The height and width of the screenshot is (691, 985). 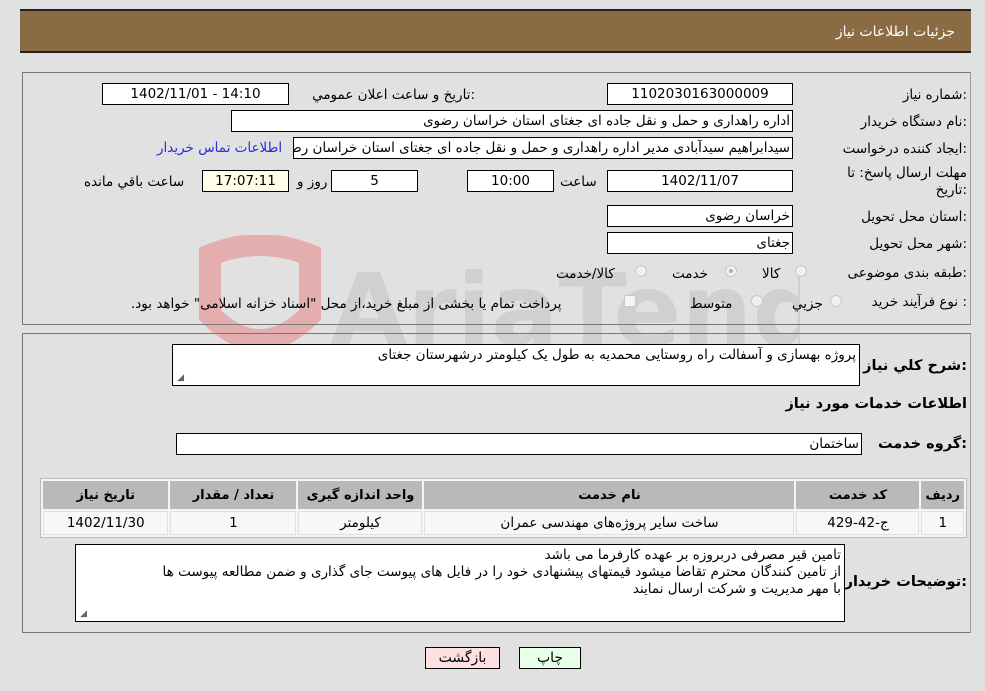 I want to click on cell-service-name: ساخت سایر پروژه‌های مهندسی عمران, so click(x=609, y=523).